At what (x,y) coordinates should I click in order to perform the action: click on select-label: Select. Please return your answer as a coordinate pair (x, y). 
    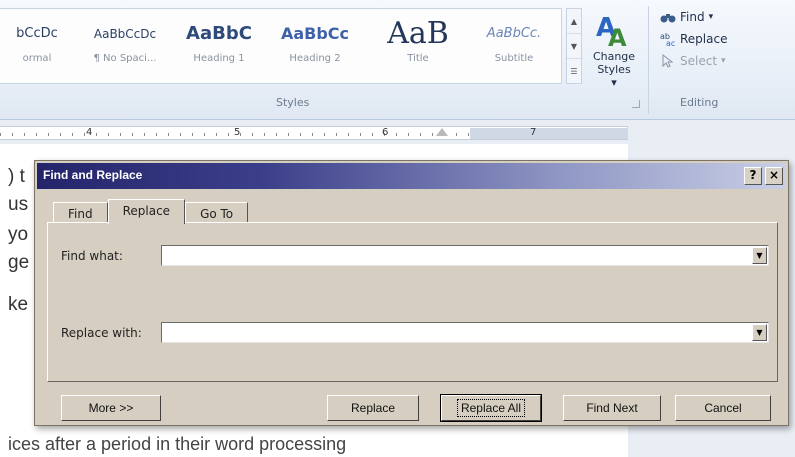
    Looking at the image, I should click on (699, 61).